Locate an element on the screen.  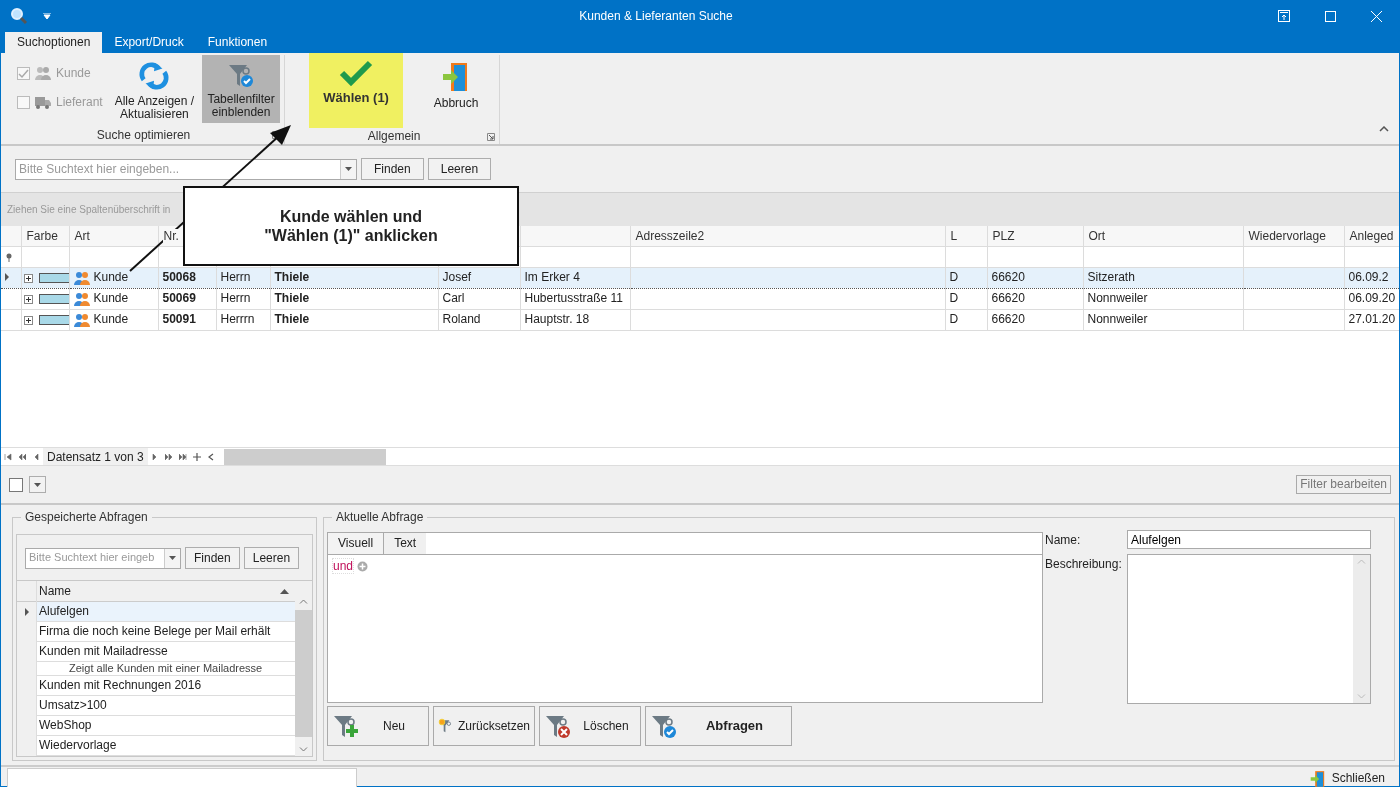
column-header: Anleged is located at coordinates (1371, 235).